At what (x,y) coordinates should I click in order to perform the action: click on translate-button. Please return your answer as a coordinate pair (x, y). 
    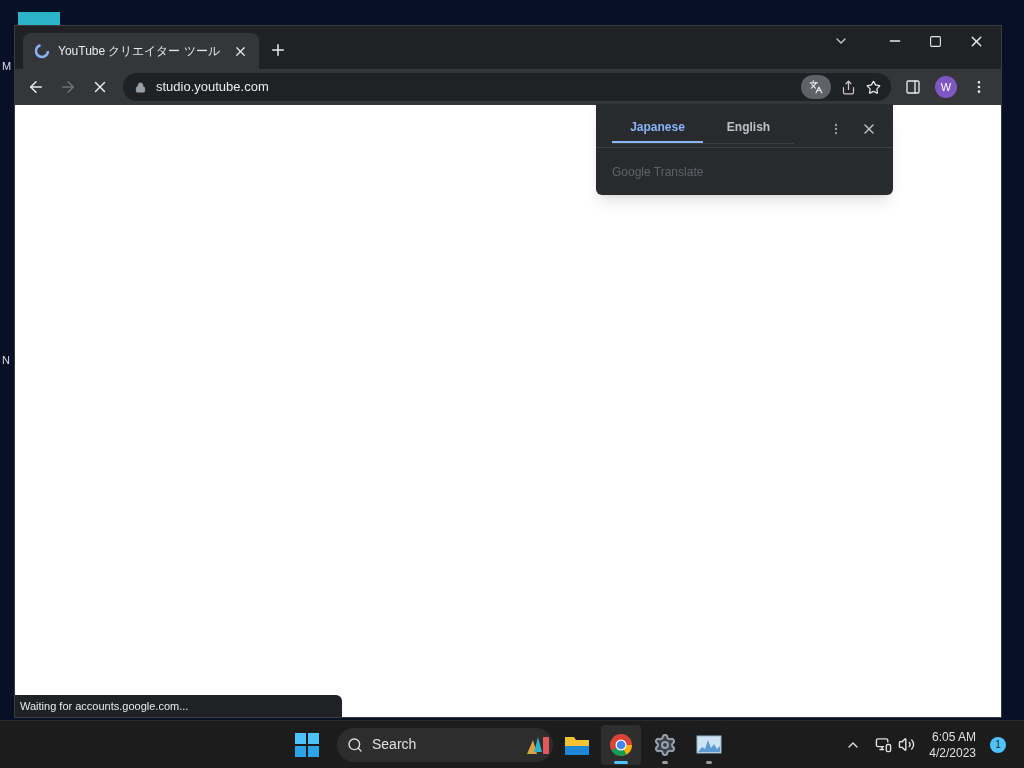
    Looking at the image, I should click on (816, 87).